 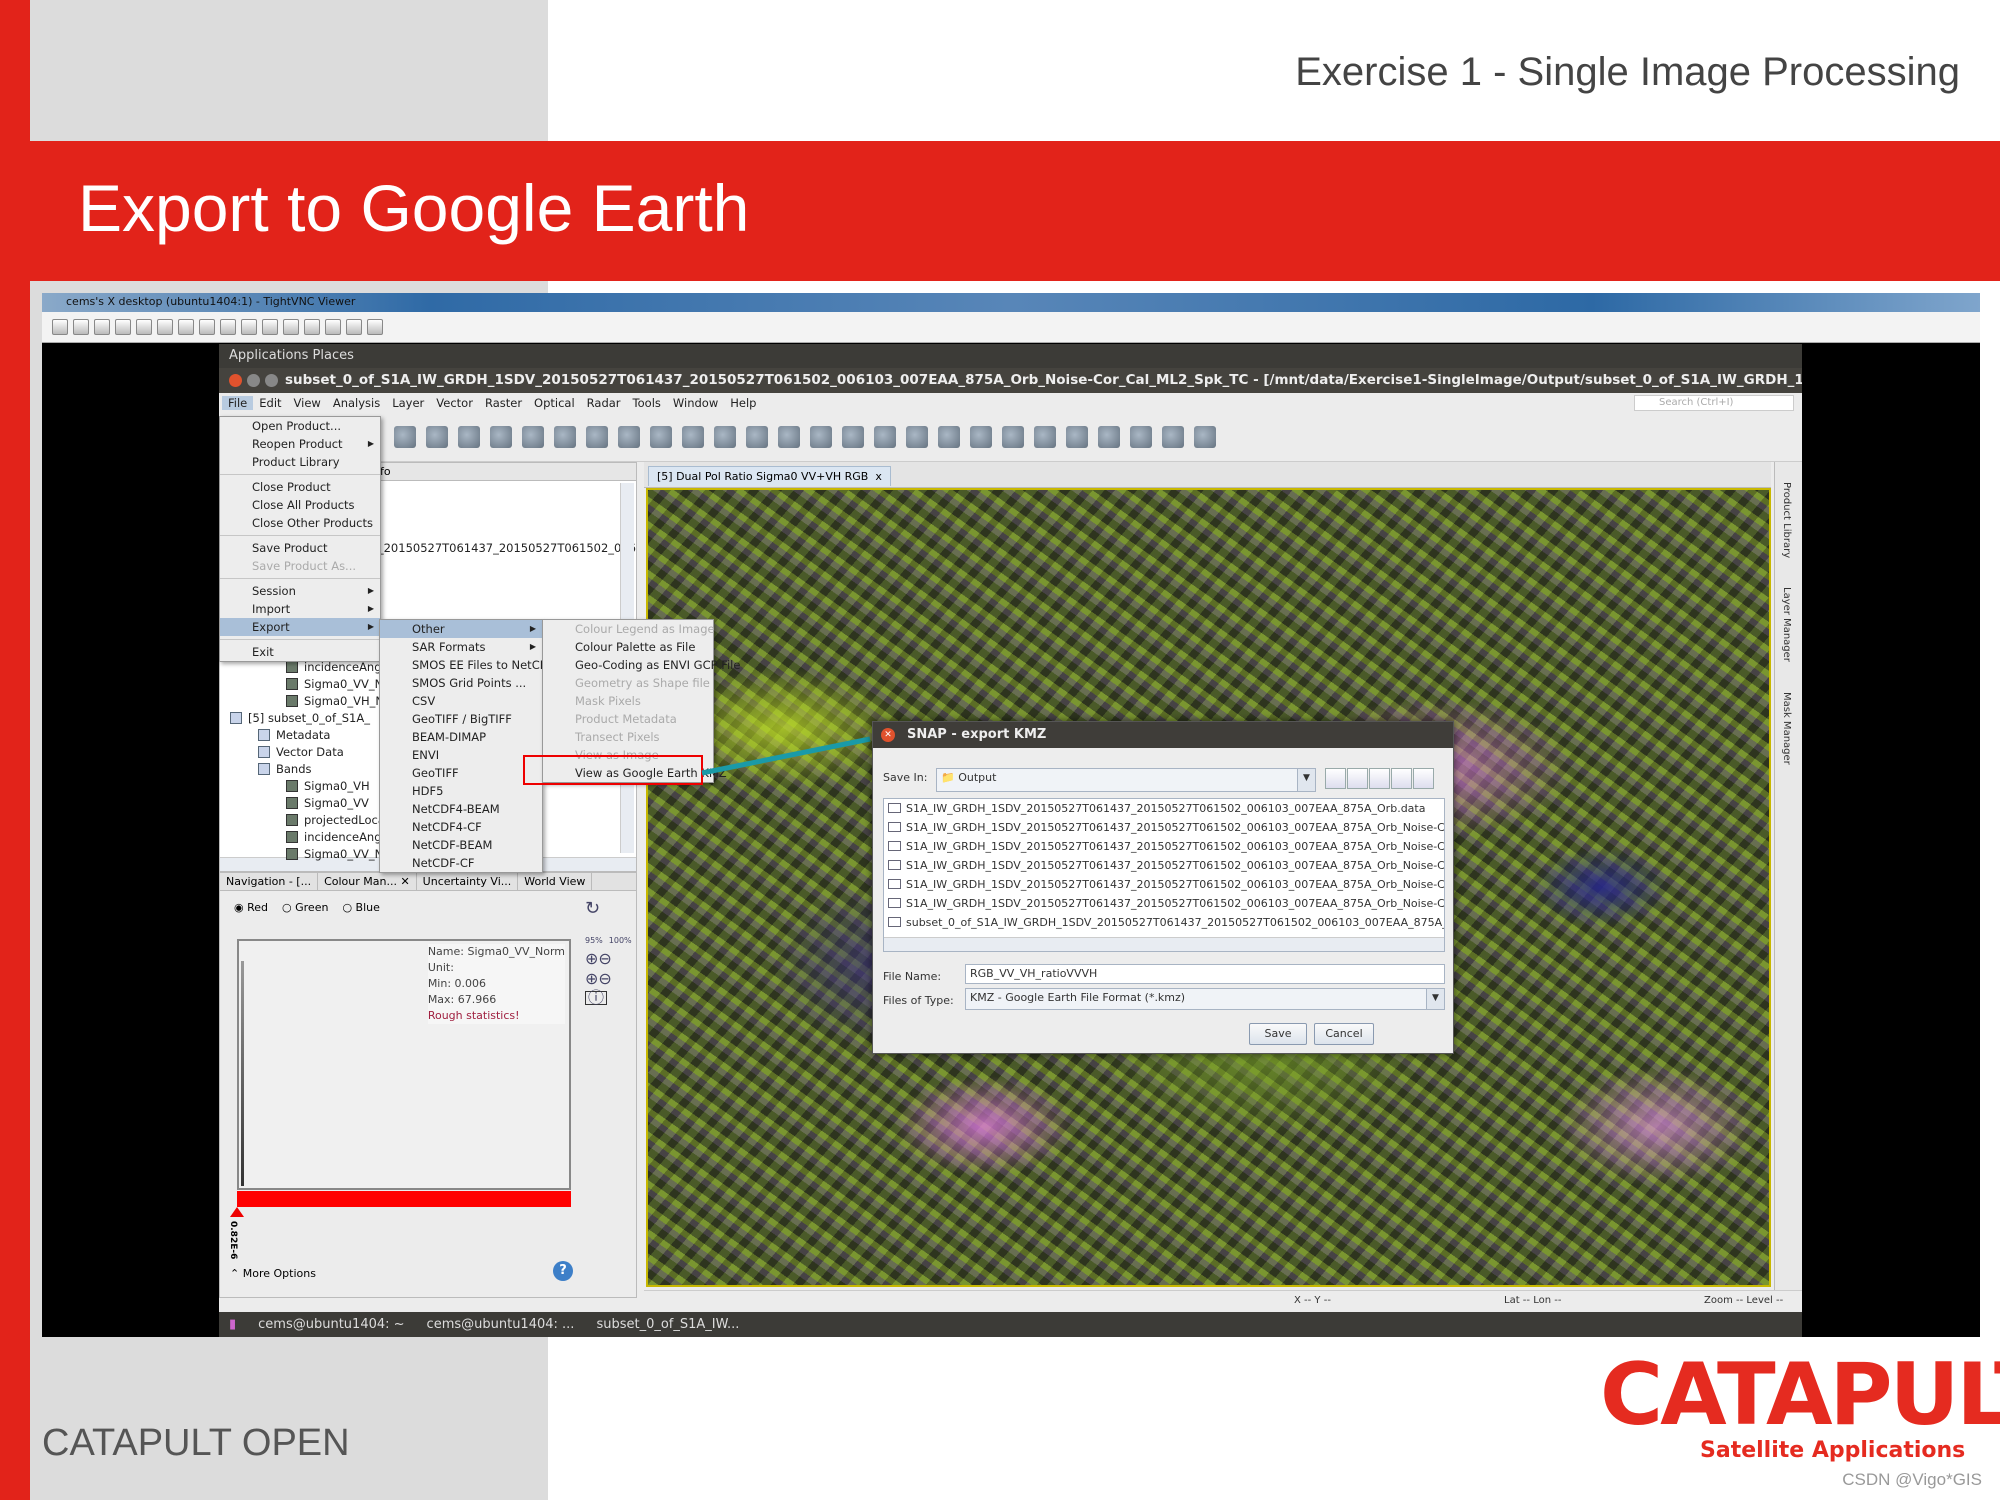 What do you see at coordinates (300, 523) in the screenshot?
I see `menu-item-close-other-products: Close Other Products` at bounding box center [300, 523].